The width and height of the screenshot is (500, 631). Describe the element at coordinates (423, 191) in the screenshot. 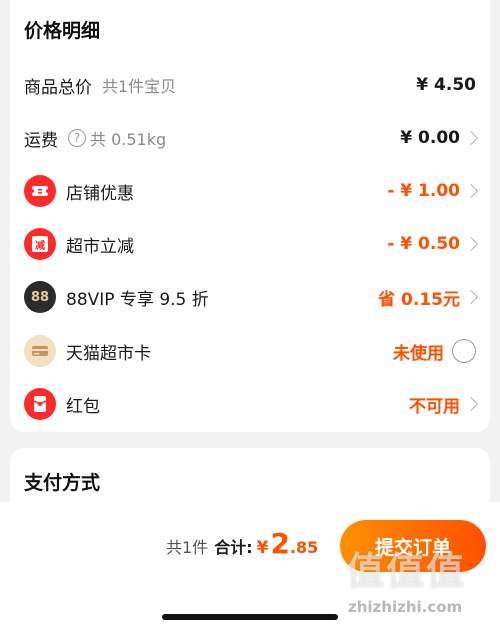

I see `shop-discount-value: - ¥ 1.00` at that location.